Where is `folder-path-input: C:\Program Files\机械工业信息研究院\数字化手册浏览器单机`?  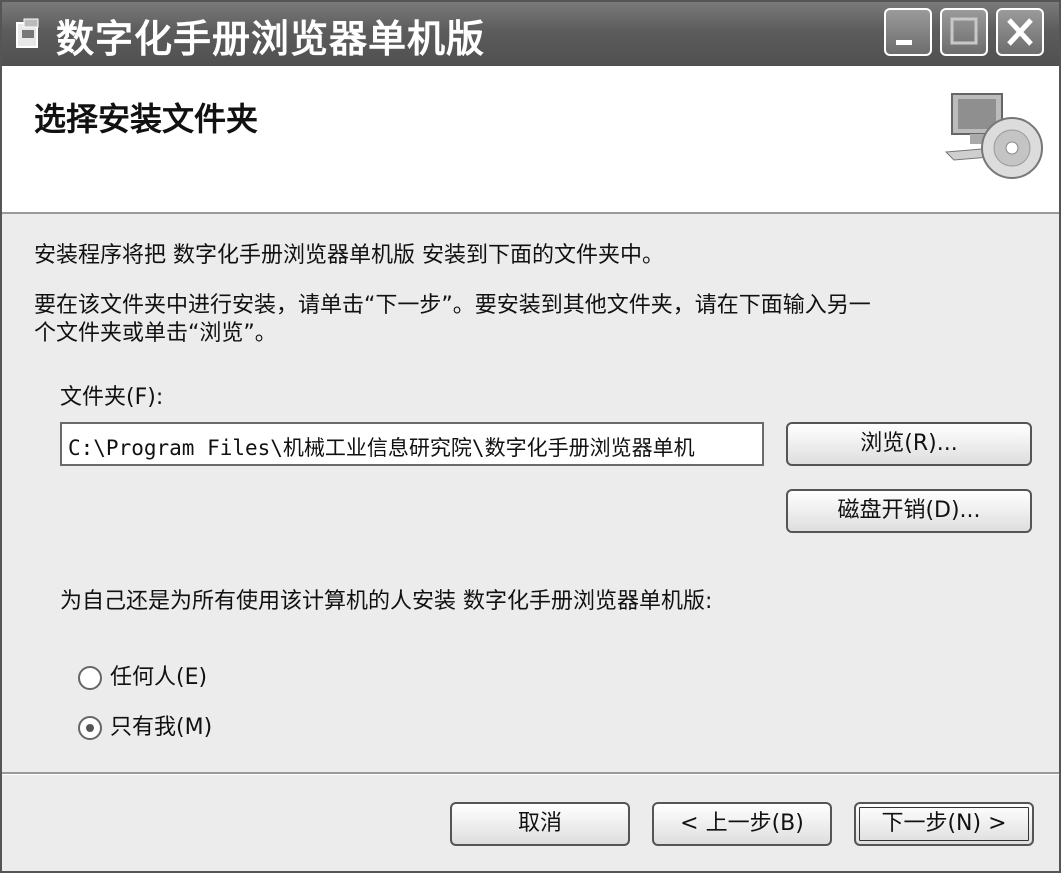
folder-path-input: C:\Program Files\机械工业信息研究院\数字化手册浏览器单机 is located at coordinates (412, 444).